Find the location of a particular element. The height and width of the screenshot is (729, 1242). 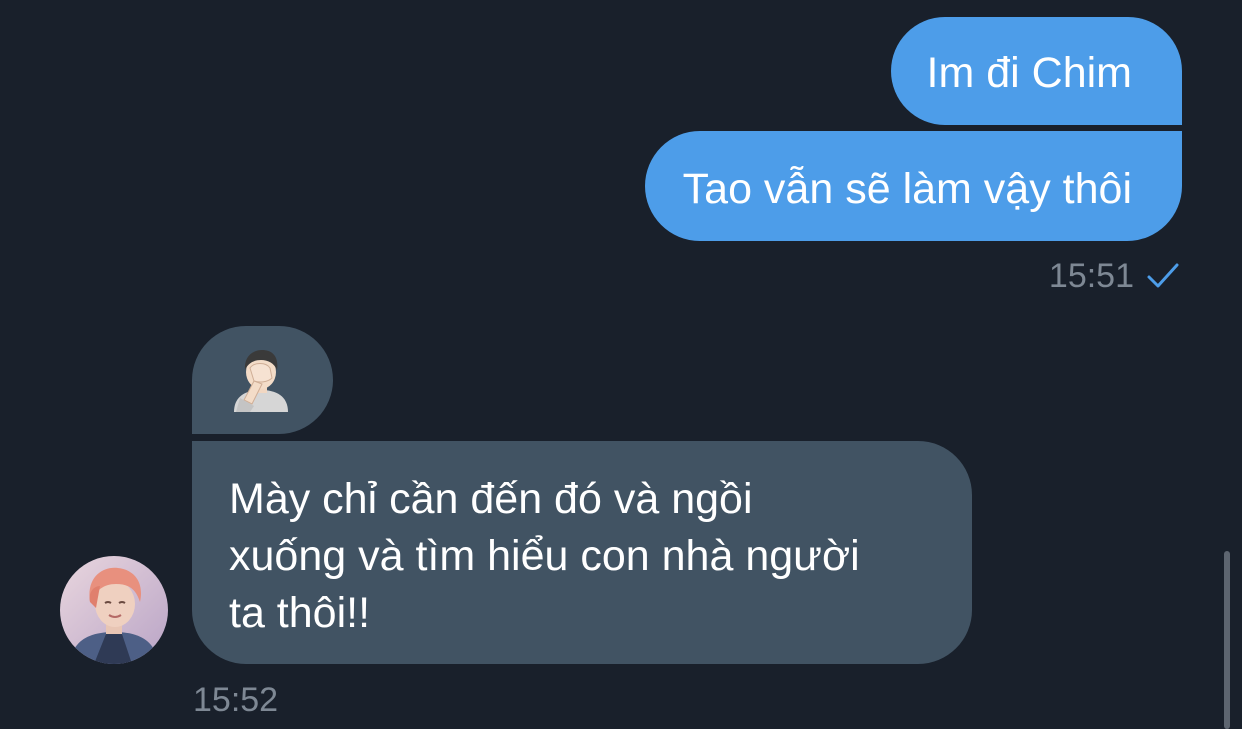

message-text-line: ta thôi!! is located at coordinates (300, 613).